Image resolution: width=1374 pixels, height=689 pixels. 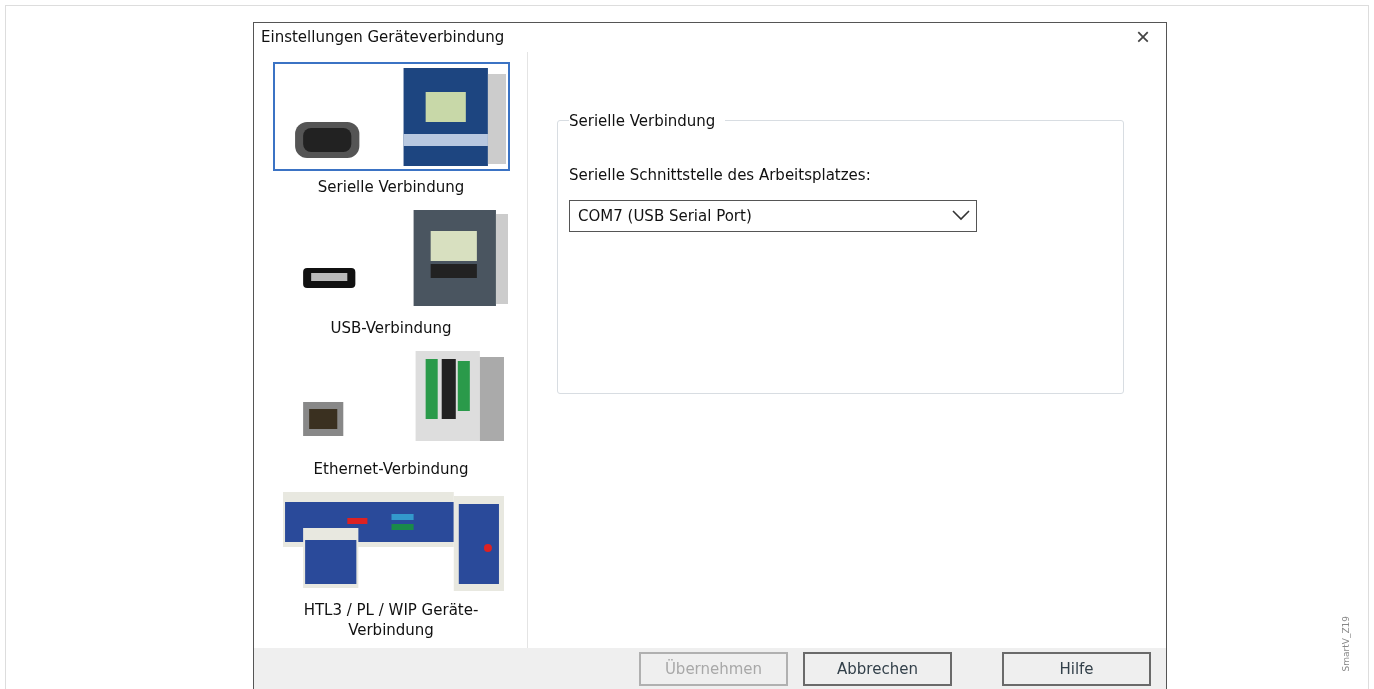 I want to click on group-title: Serielle Verbindung, so click(x=643, y=120).